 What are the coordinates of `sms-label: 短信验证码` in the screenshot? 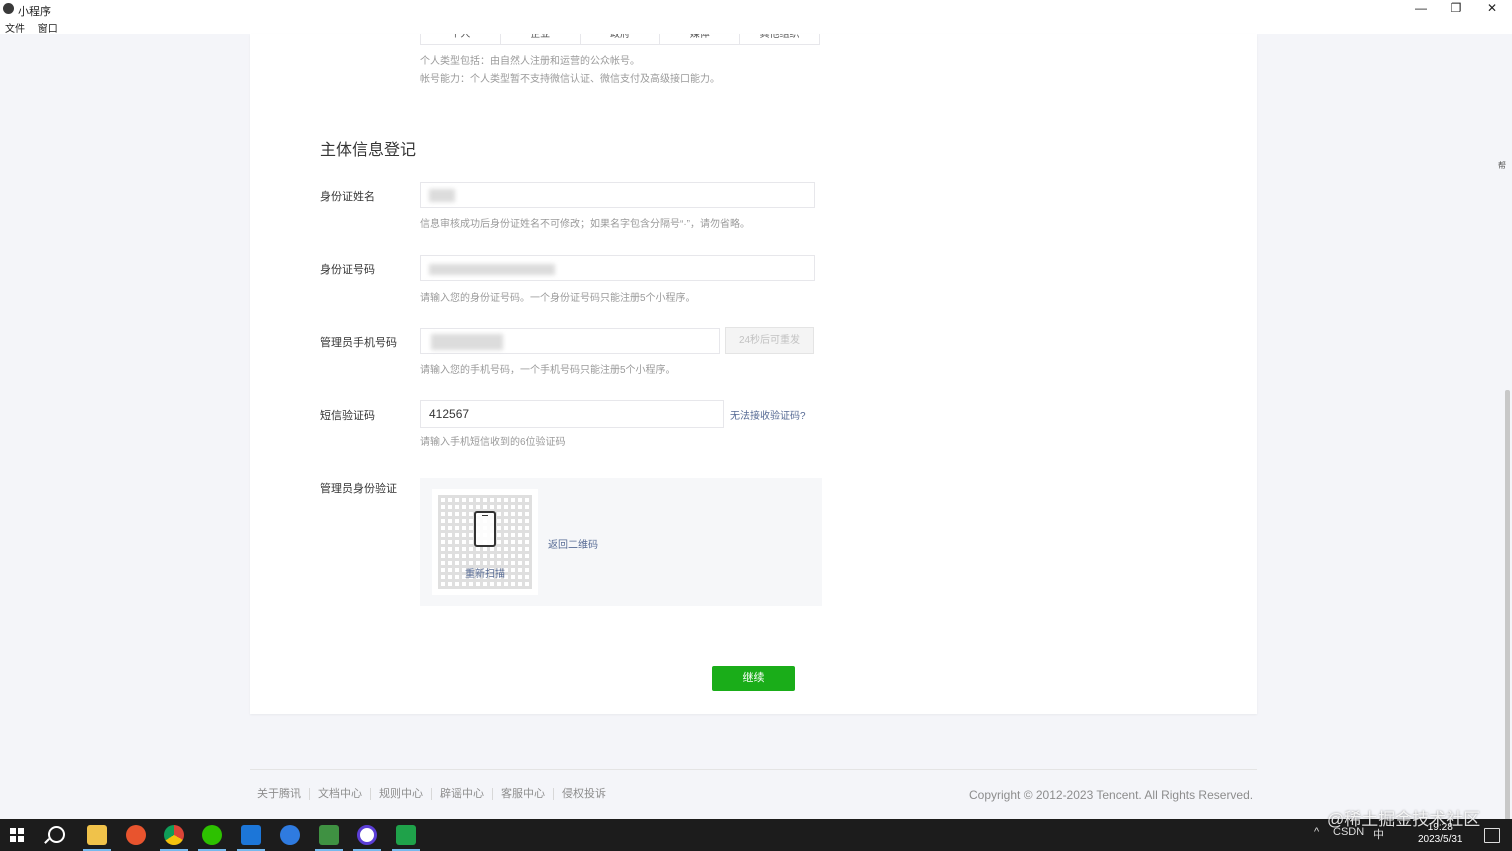 It's located at (347, 416).